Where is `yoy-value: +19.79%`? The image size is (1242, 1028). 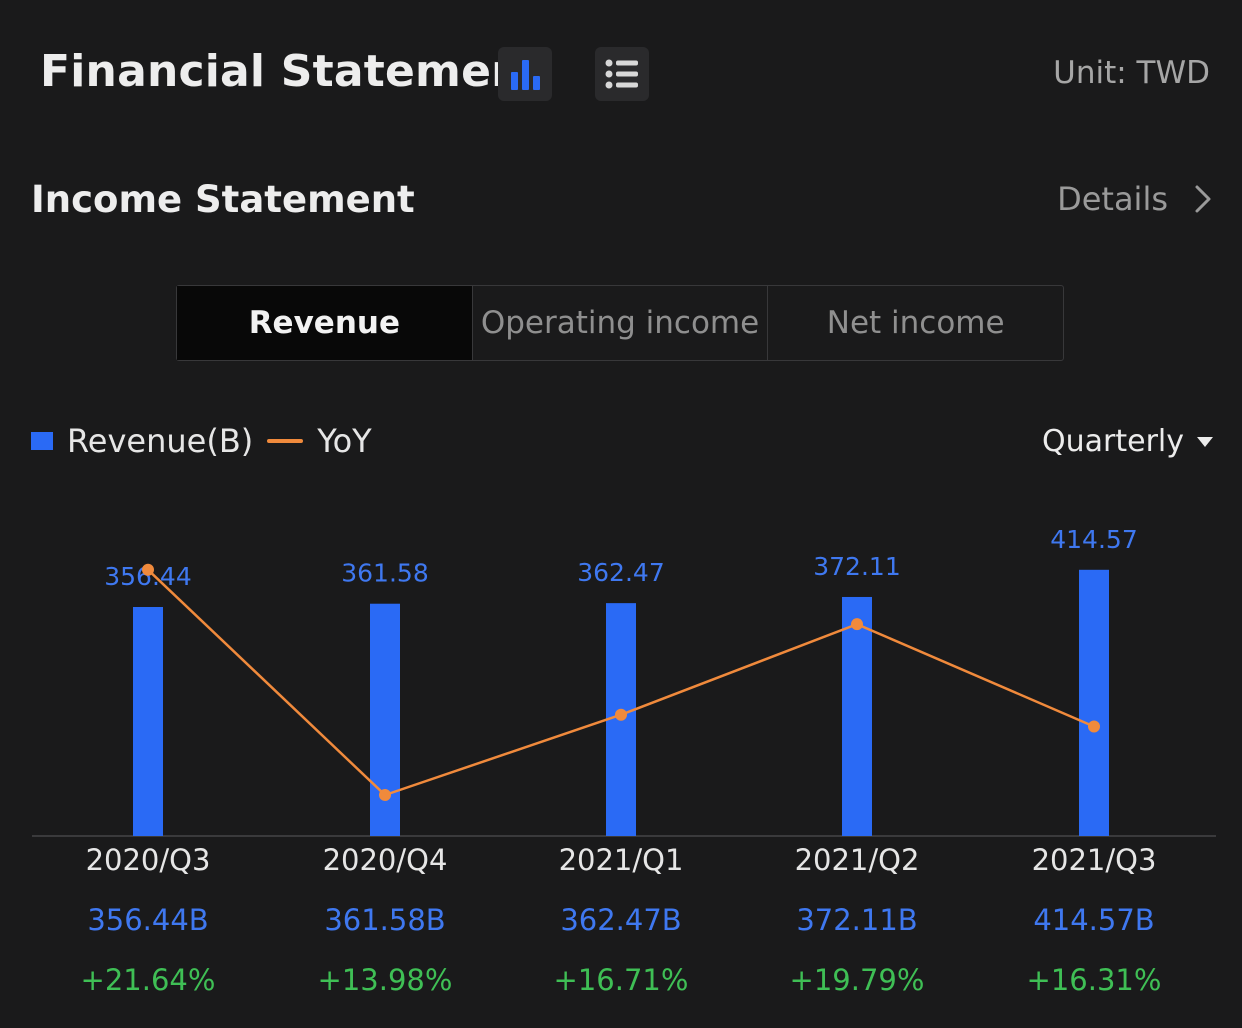 yoy-value: +19.79% is located at coordinates (857, 980).